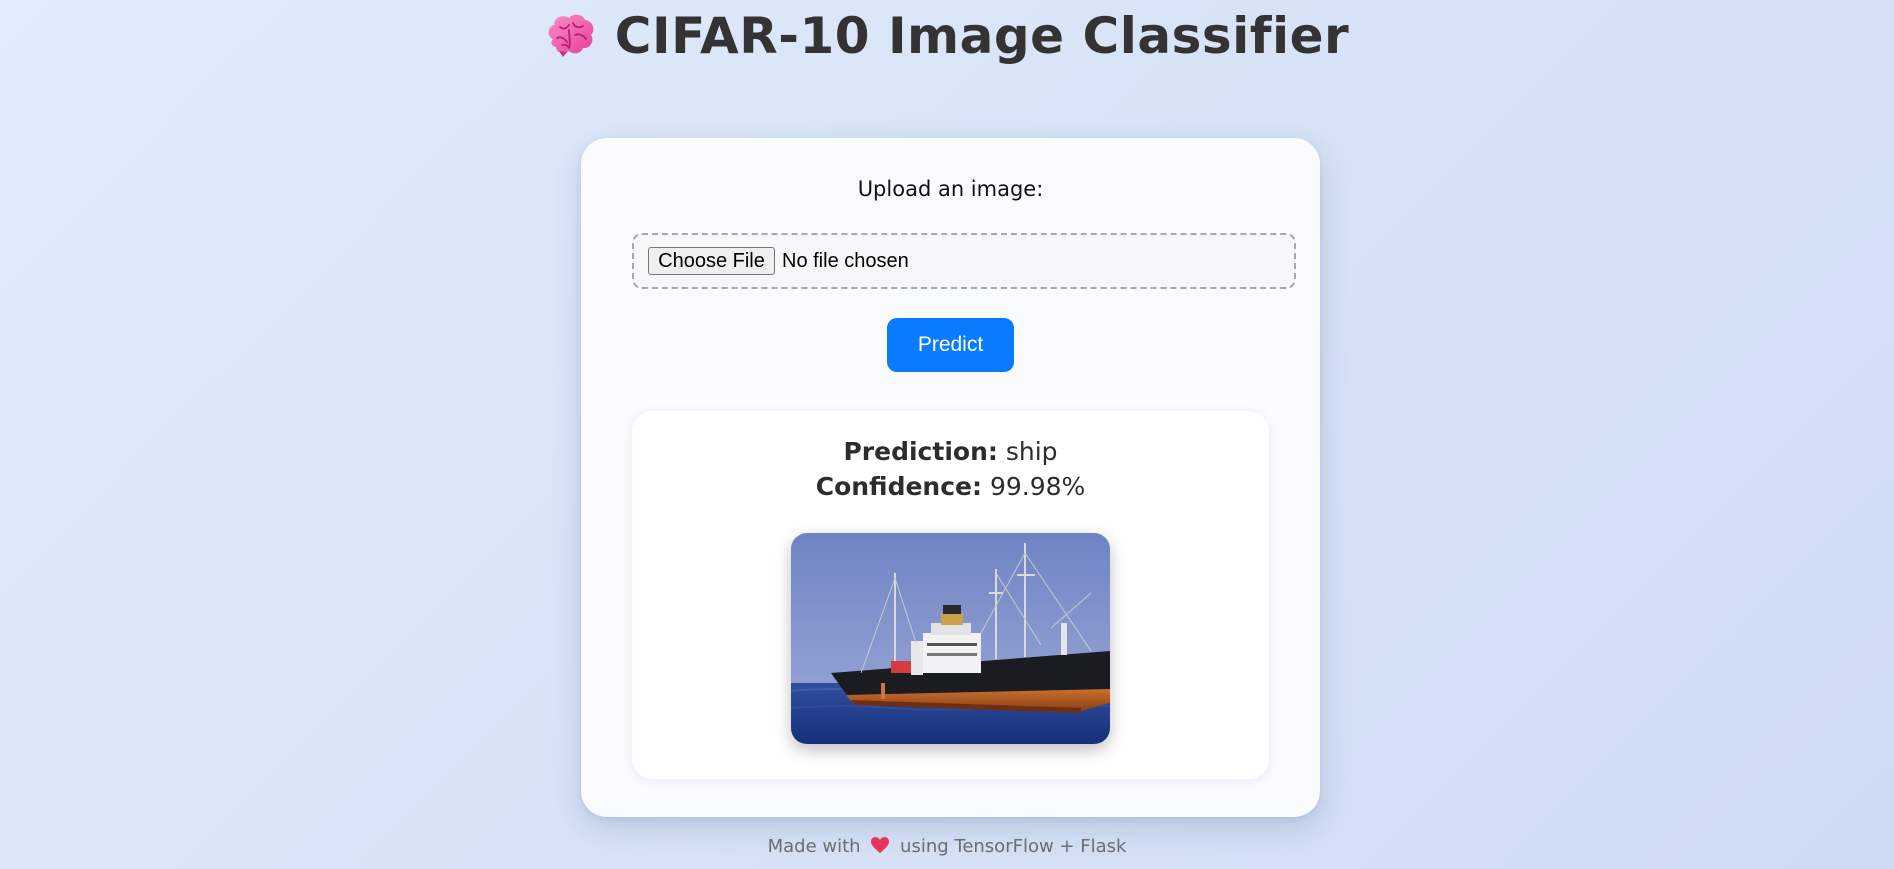  Describe the element at coordinates (898, 486) in the screenshot. I see `confidence-label: Confidence:` at that location.